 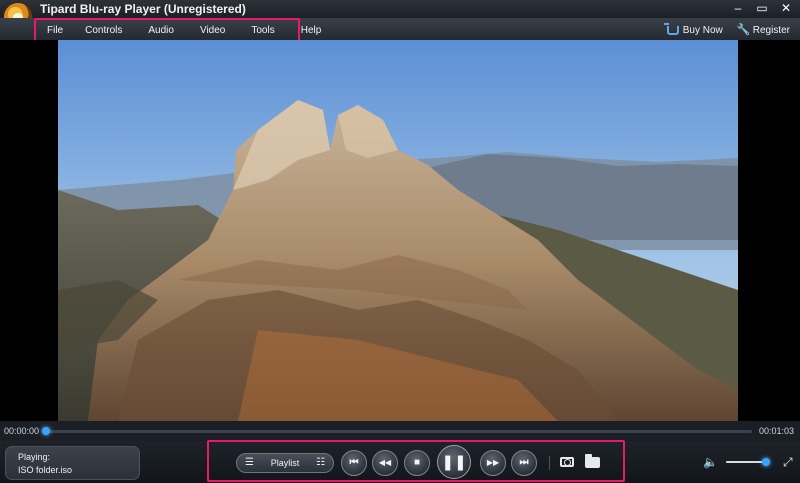 I want to click on camera-icon, so click(x=567, y=462).